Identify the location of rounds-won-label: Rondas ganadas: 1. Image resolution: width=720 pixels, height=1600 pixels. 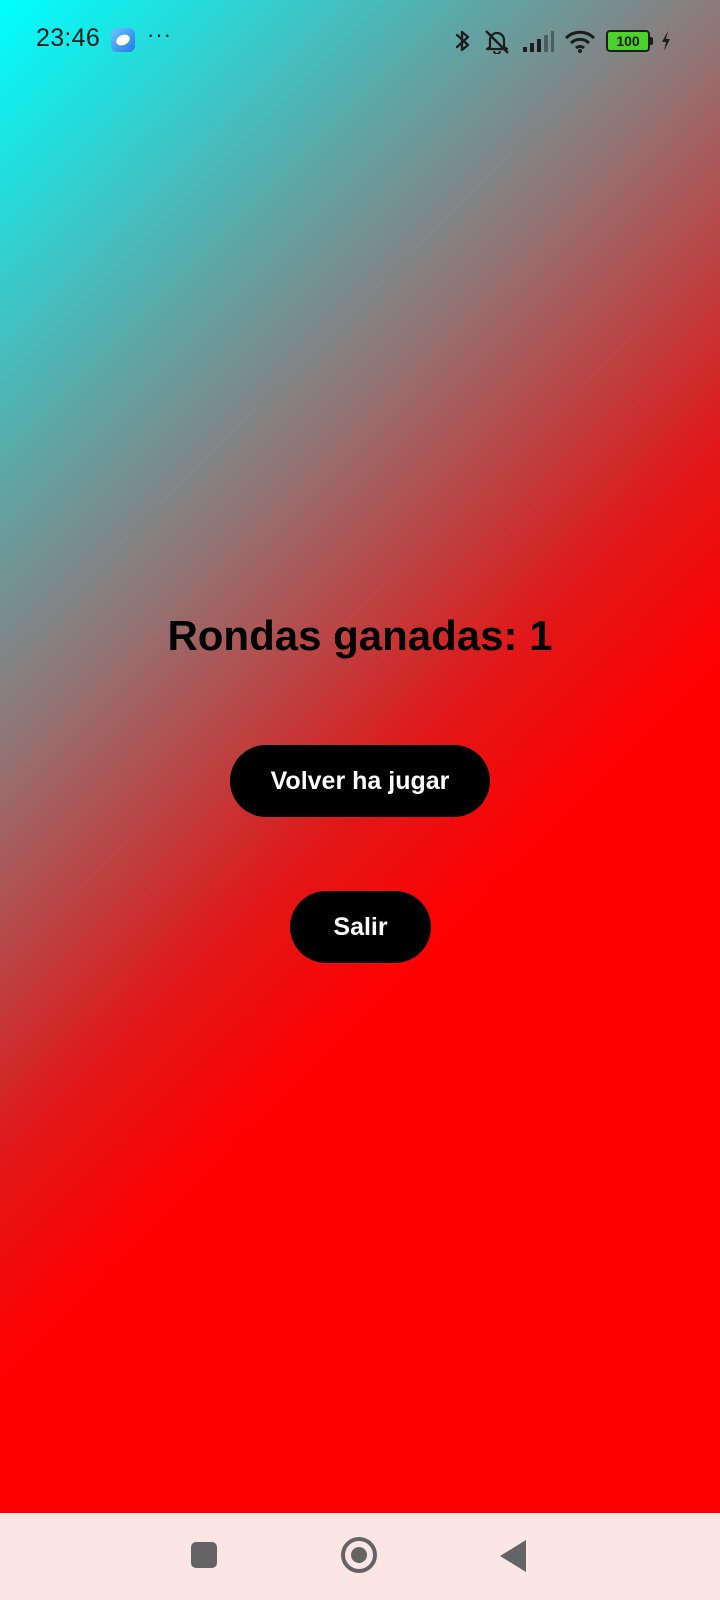
(360, 635).